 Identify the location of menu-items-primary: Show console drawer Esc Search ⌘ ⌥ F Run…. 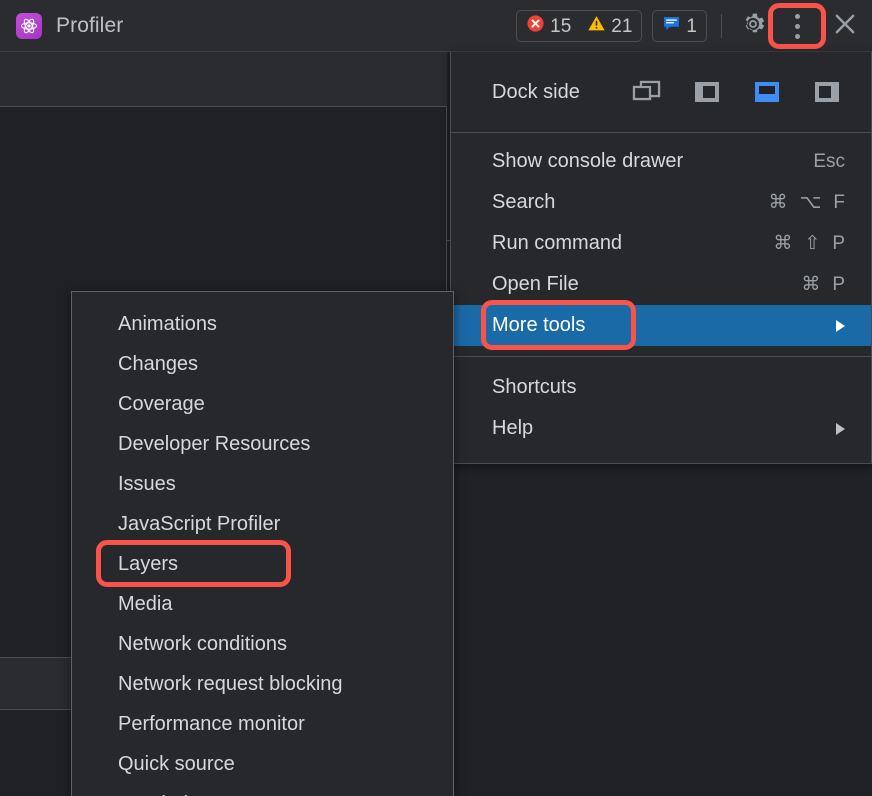
(661, 244).